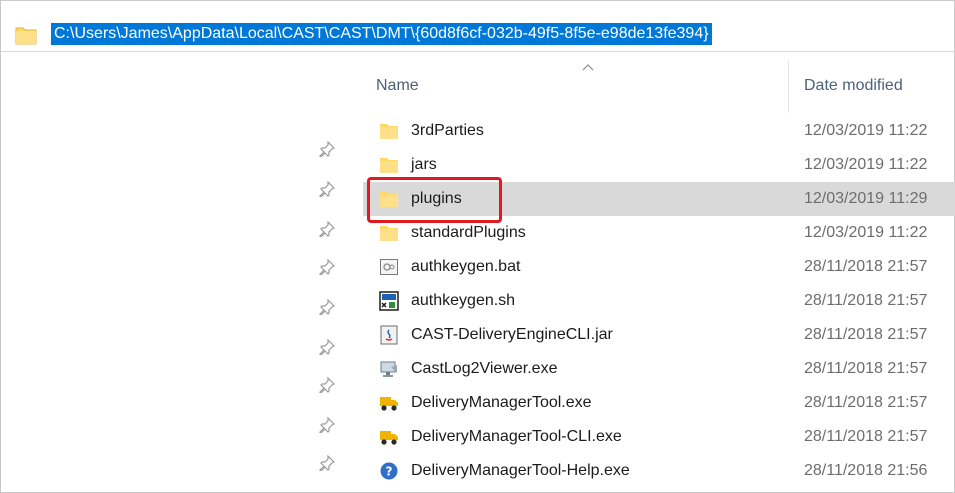  Describe the element at coordinates (659, 87) in the screenshot. I see `column-header: Name Date modified` at that location.